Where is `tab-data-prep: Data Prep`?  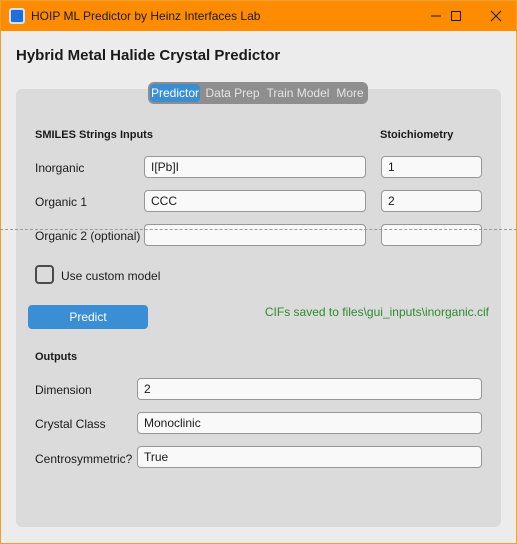 tab-data-prep: Data Prep is located at coordinates (232, 93).